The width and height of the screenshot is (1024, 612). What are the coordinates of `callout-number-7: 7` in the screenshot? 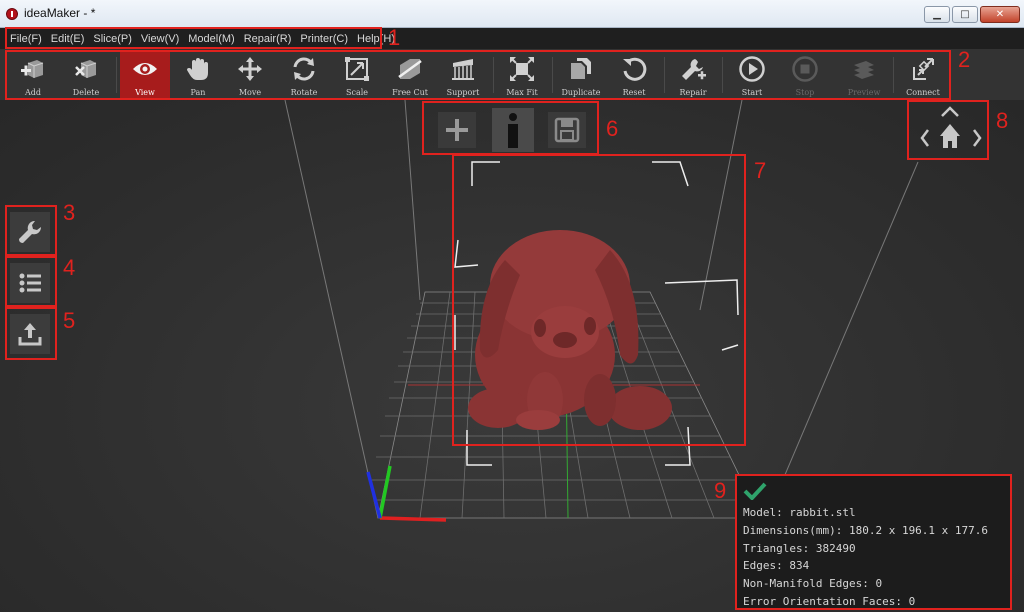 It's located at (760, 170).